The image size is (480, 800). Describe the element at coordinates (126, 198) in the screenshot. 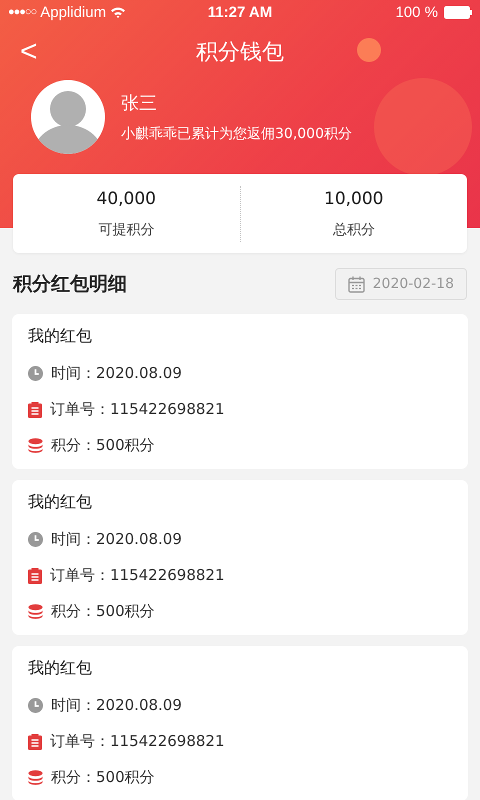

I see `points-value: 40,000` at that location.